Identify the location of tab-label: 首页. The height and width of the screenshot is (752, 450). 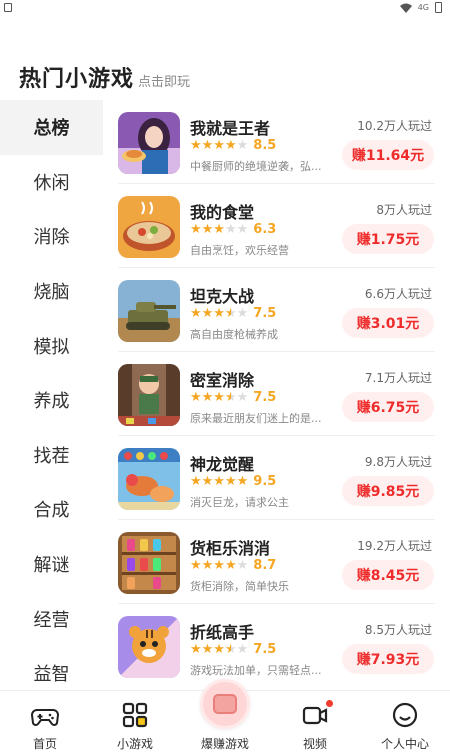
(44, 744).